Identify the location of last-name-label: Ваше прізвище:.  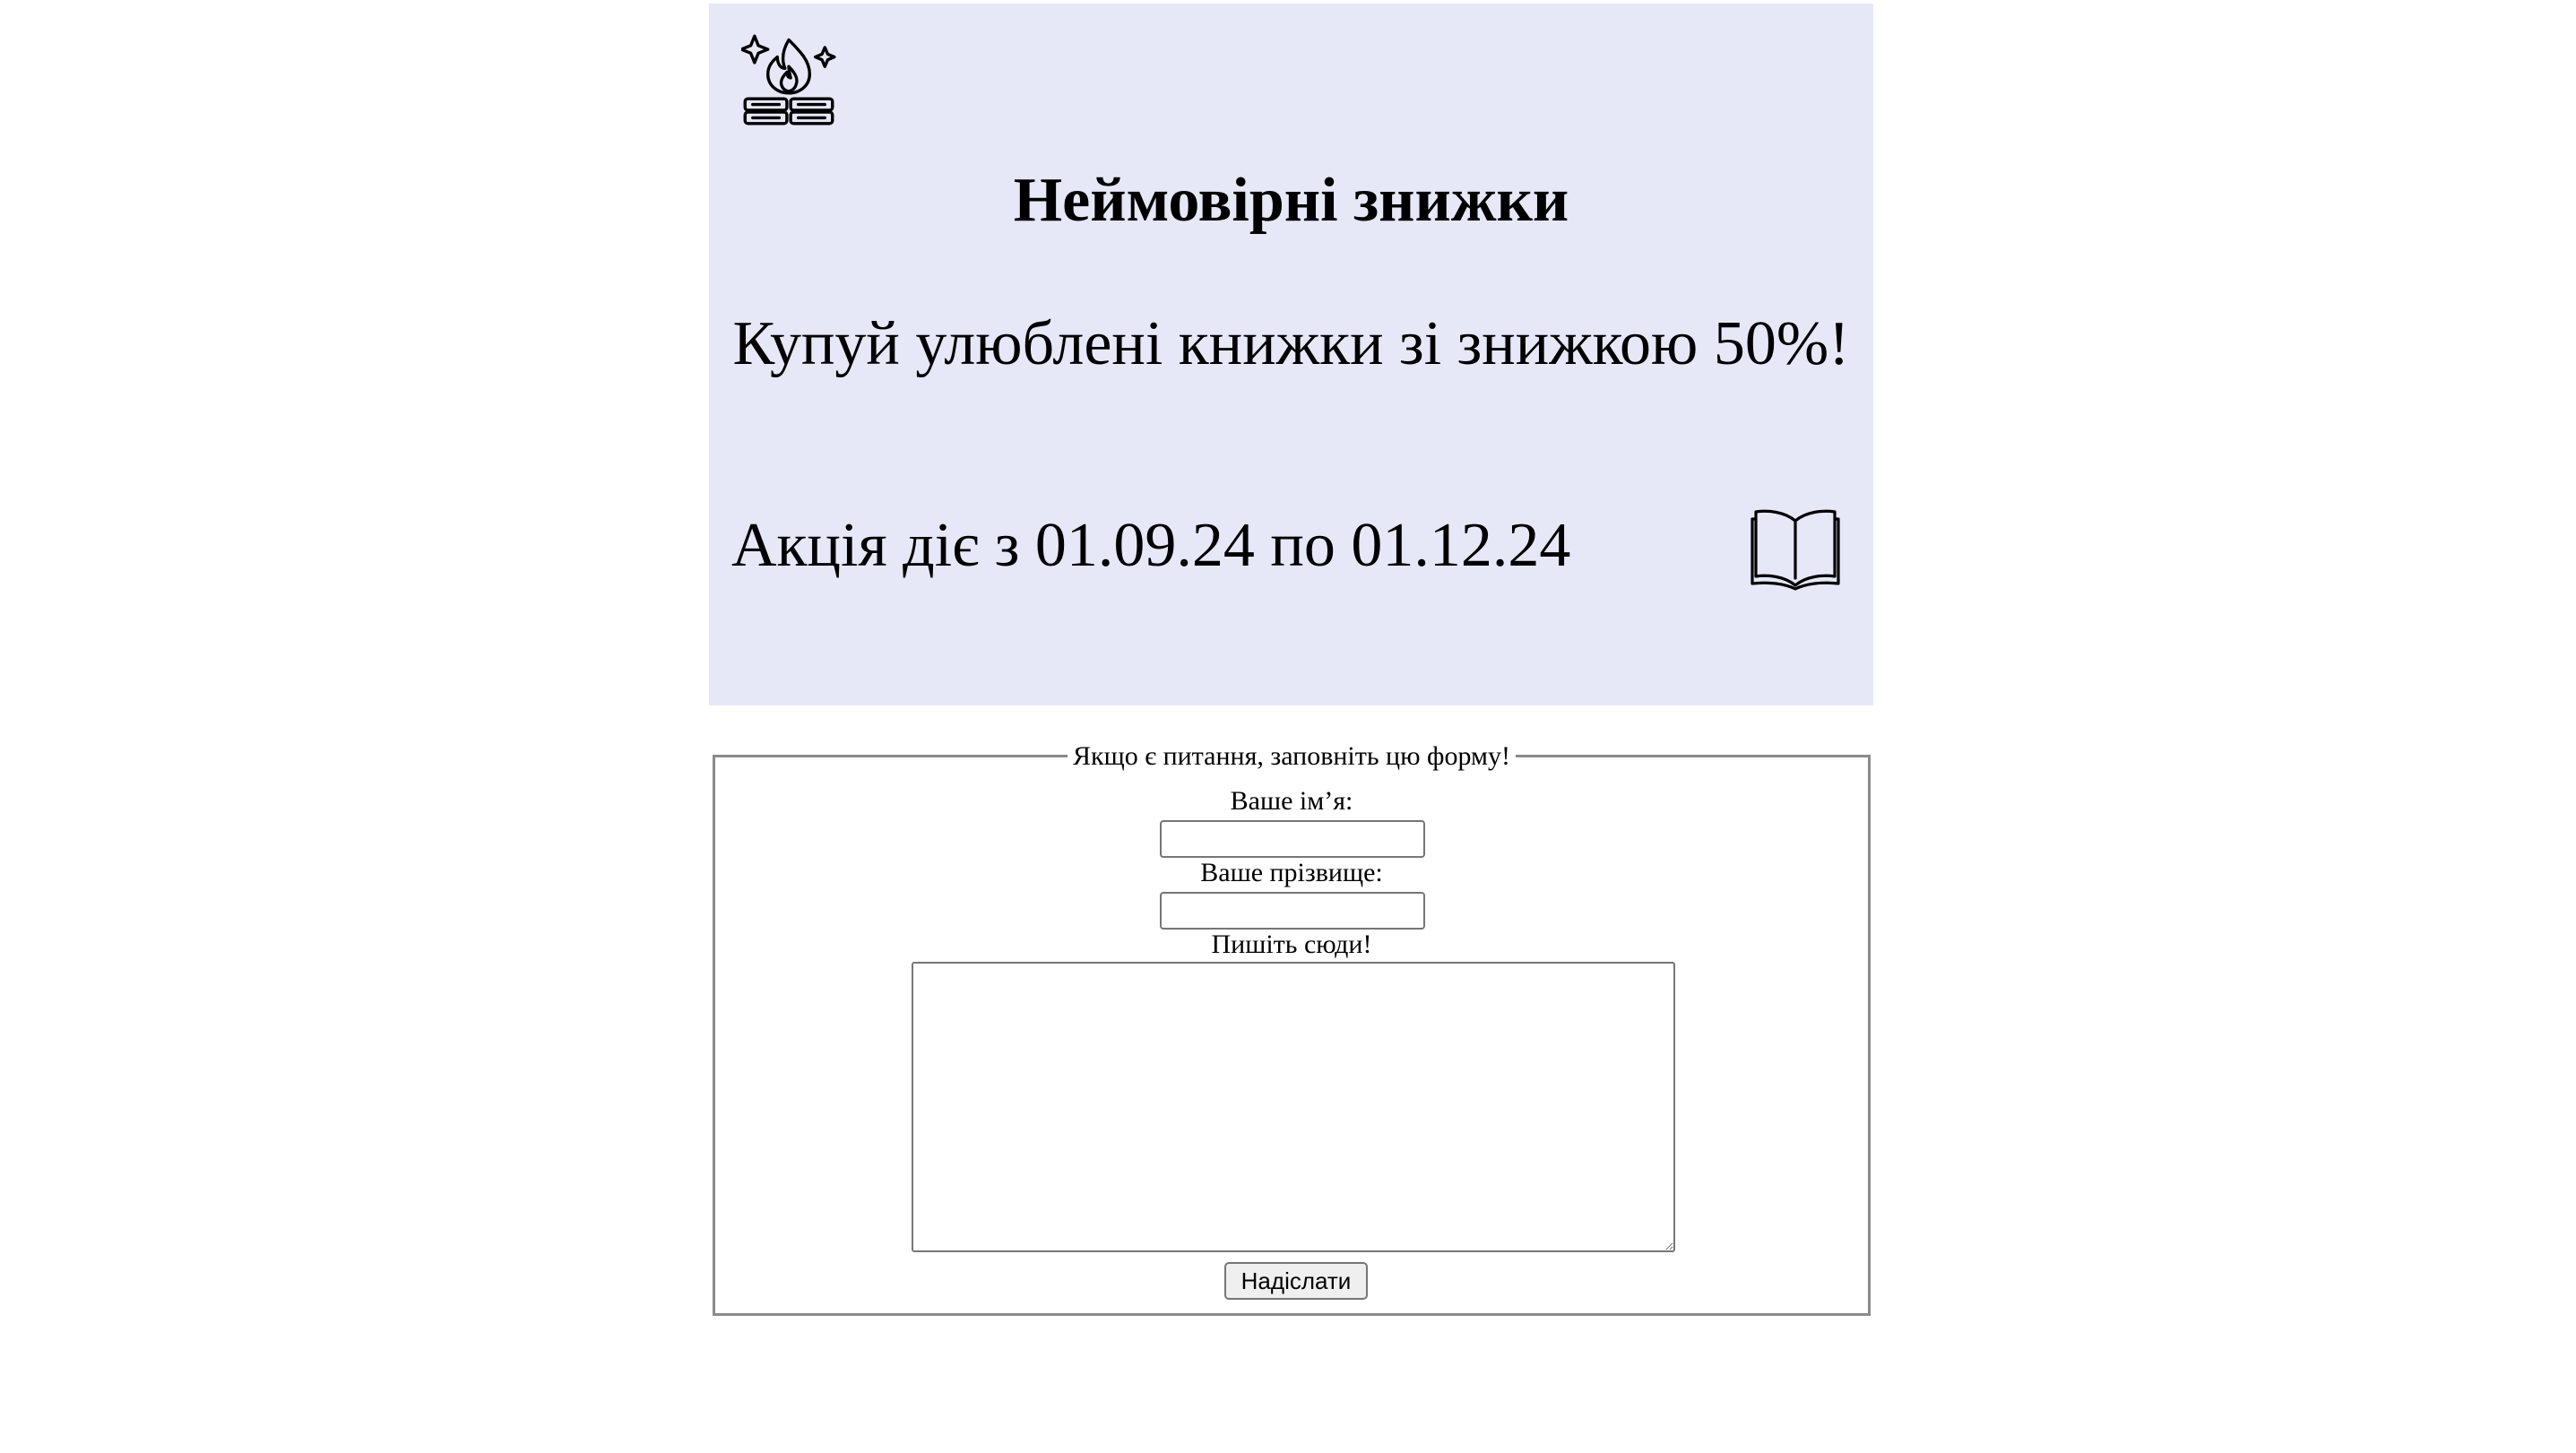
(1291, 872).